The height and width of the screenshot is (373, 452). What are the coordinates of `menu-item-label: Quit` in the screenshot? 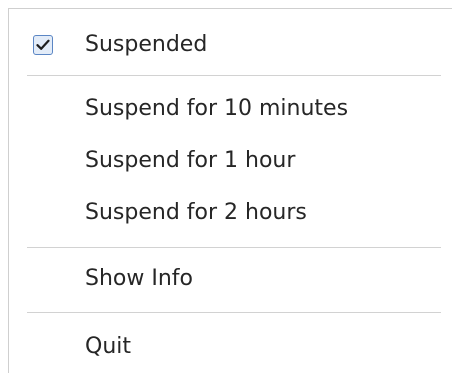 It's located at (108, 346).